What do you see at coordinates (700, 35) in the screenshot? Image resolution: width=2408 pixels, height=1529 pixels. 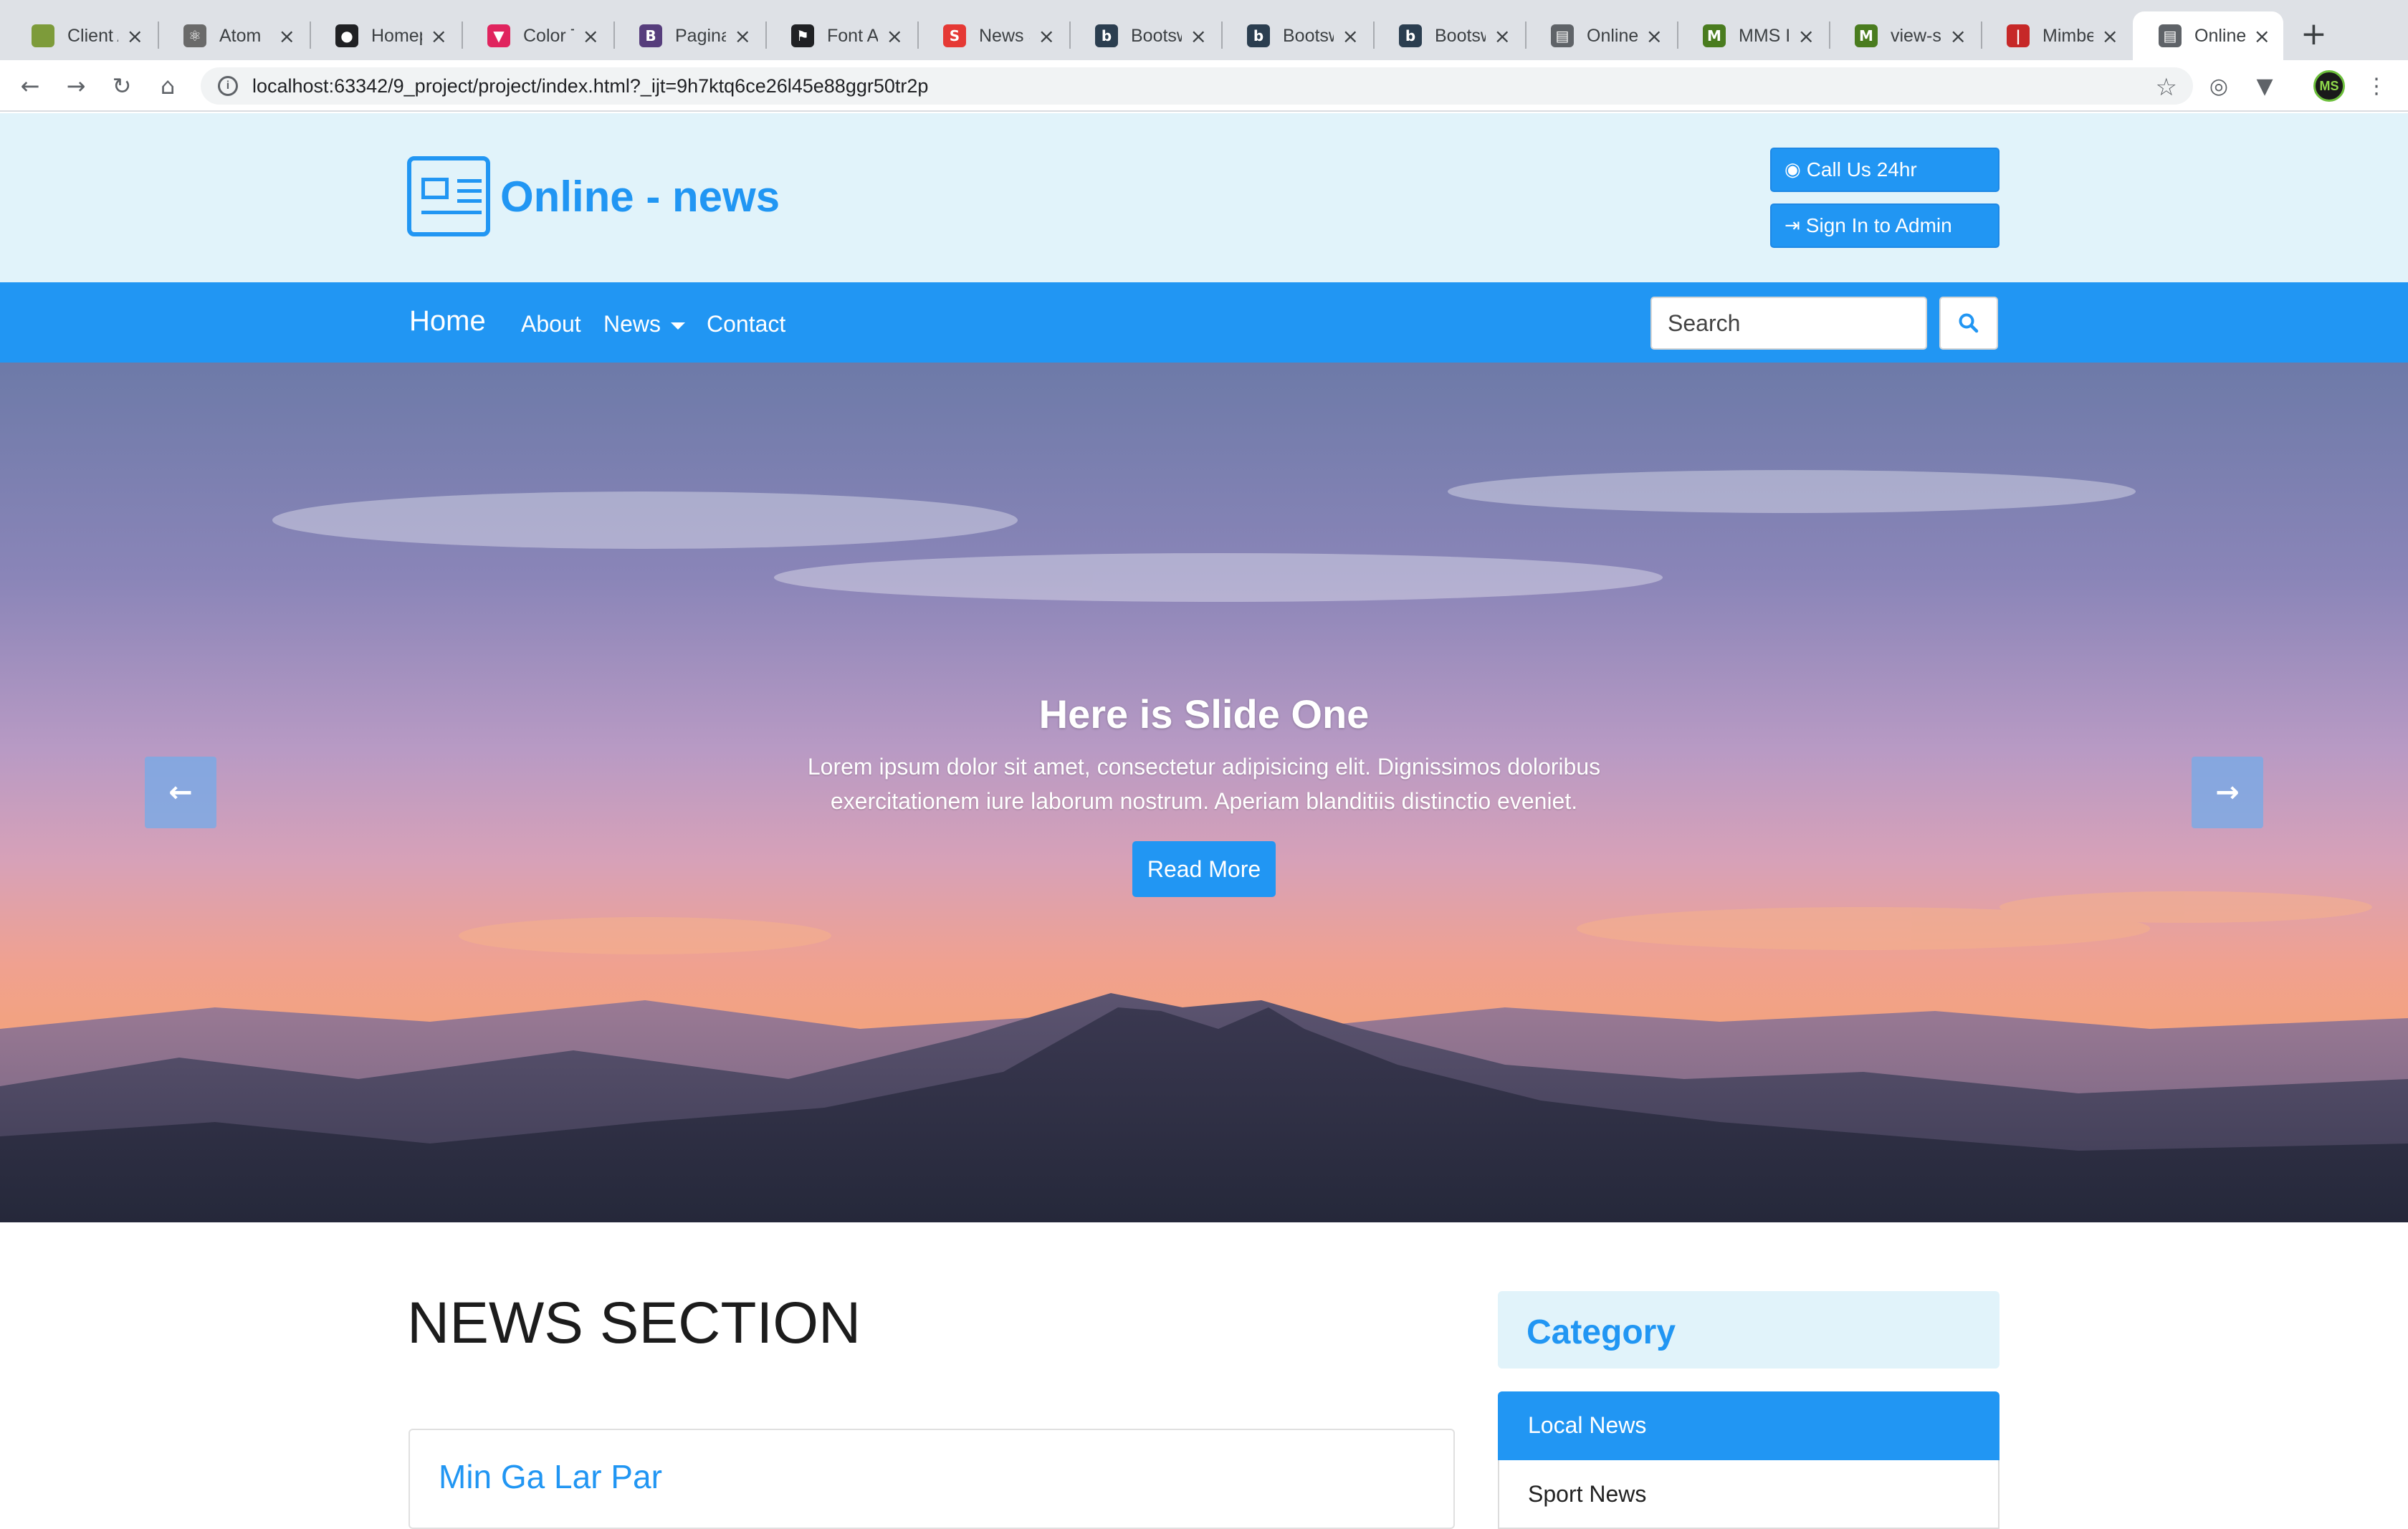 I see `browser-tab-label: Pagination` at bounding box center [700, 35].